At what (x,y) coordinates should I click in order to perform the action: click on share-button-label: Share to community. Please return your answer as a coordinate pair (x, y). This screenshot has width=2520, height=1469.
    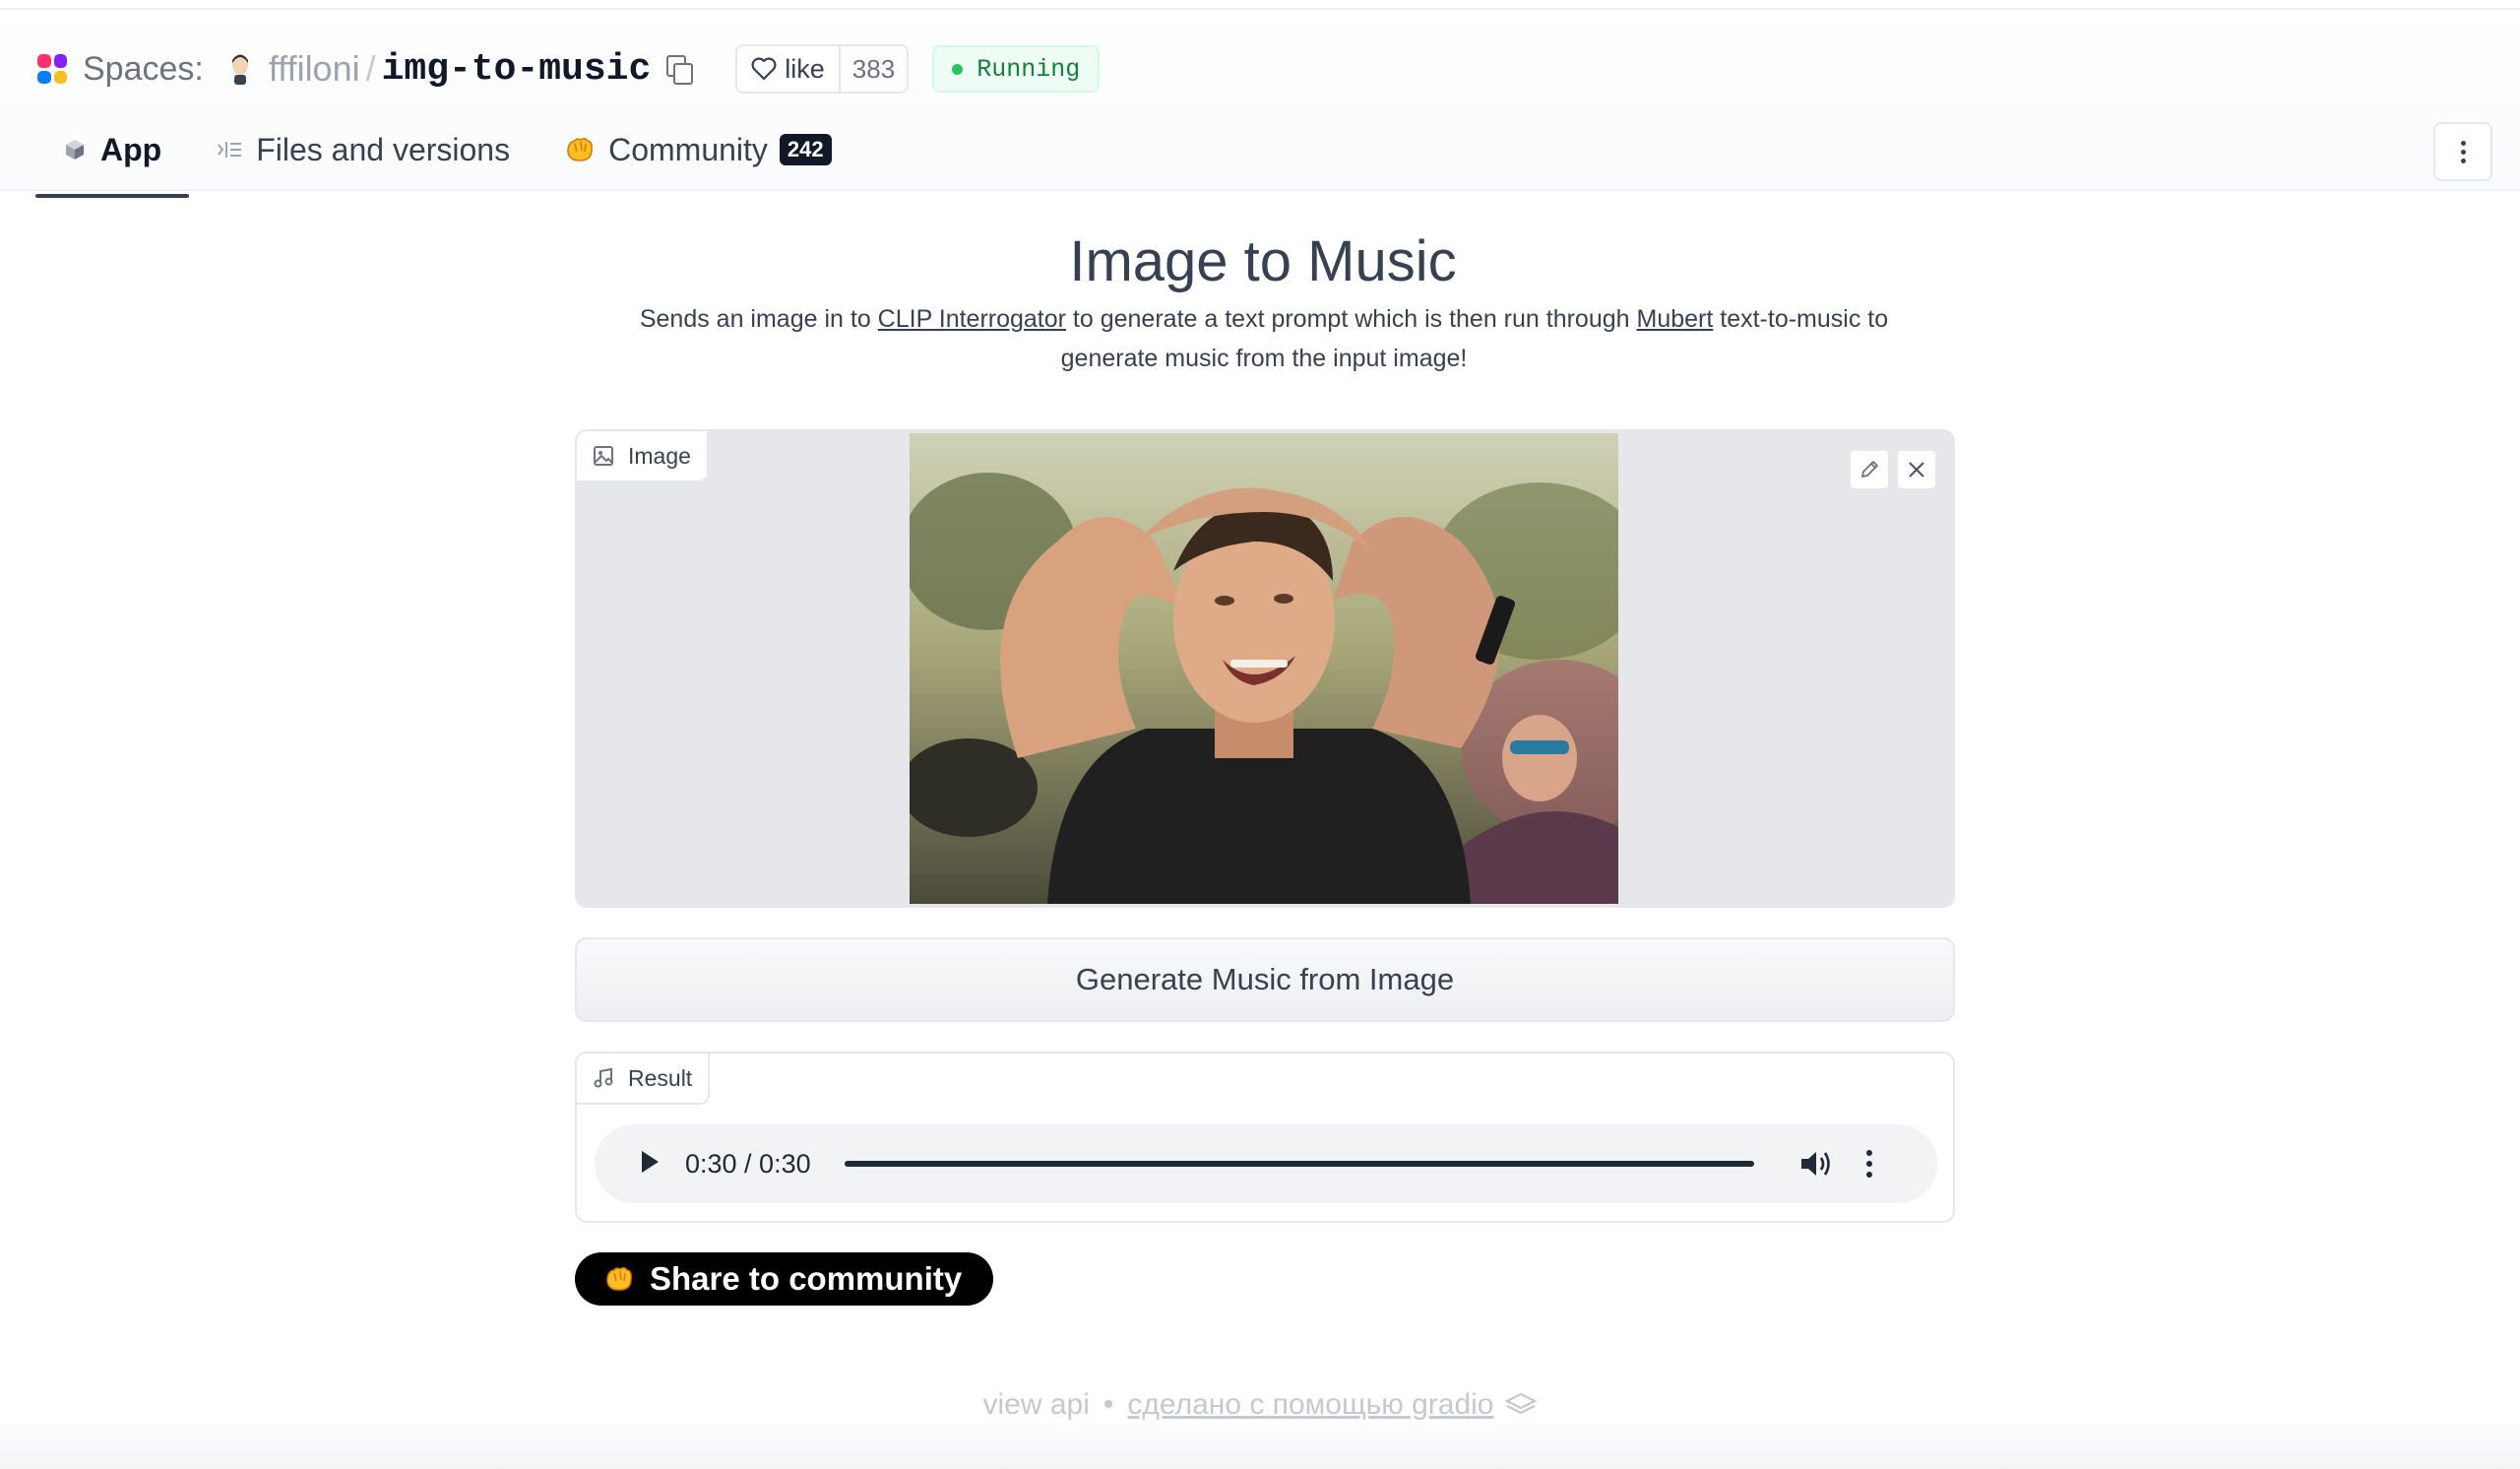
    Looking at the image, I should click on (806, 1279).